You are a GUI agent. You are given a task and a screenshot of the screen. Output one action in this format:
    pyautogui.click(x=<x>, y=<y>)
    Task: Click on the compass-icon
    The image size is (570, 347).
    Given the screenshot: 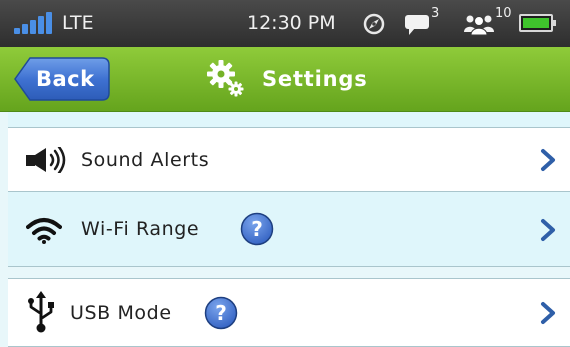 What is the action you would take?
    pyautogui.click(x=374, y=24)
    